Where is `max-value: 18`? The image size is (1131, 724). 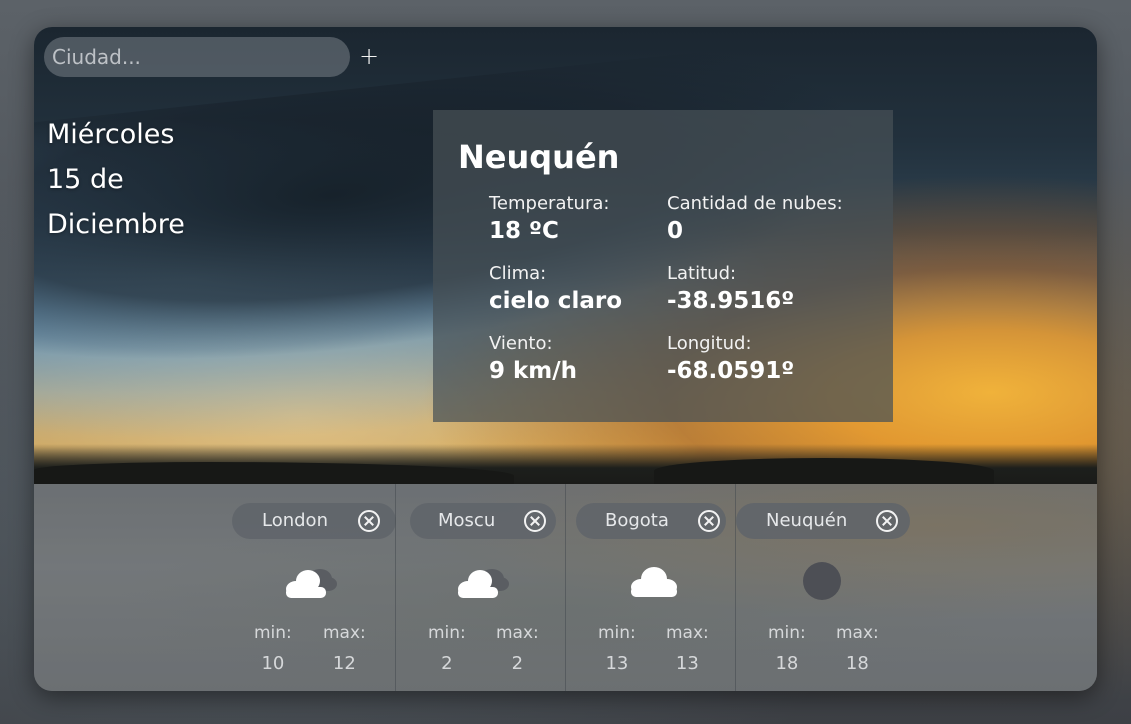
max-value: 18 is located at coordinates (857, 663).